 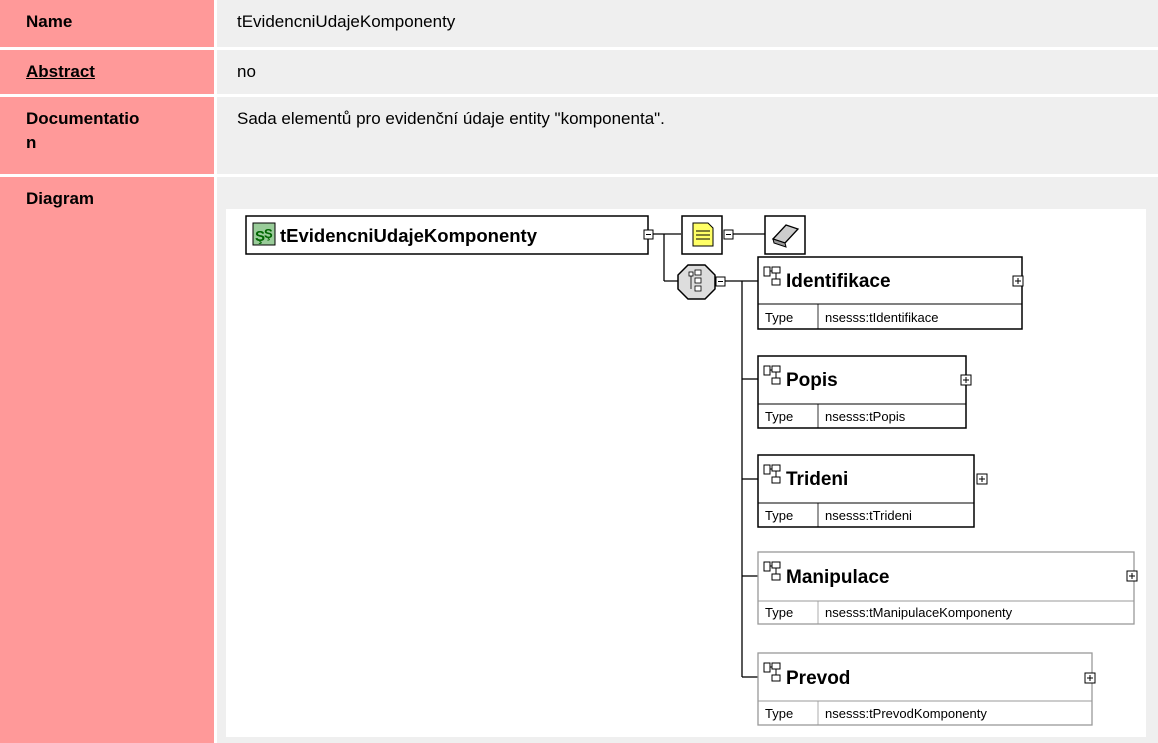 What do you see at coordinates (982, 479) in the screenshot?
I see `expand-trideni-icon` at bounding box center [982, 479].